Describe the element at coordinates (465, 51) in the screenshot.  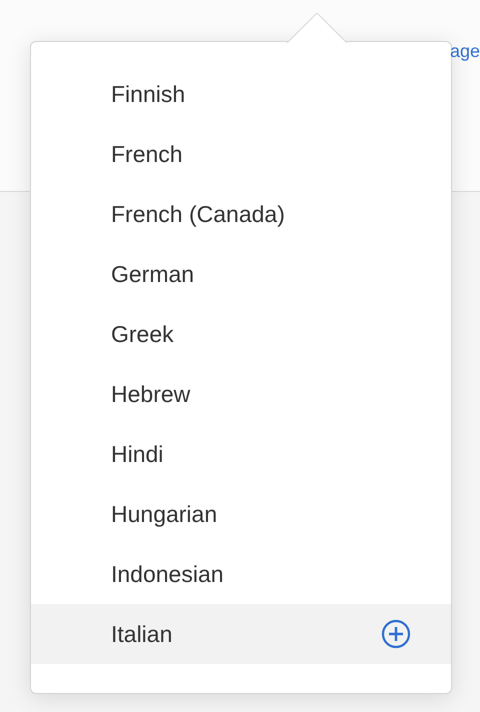
I see `link: age` at that location.